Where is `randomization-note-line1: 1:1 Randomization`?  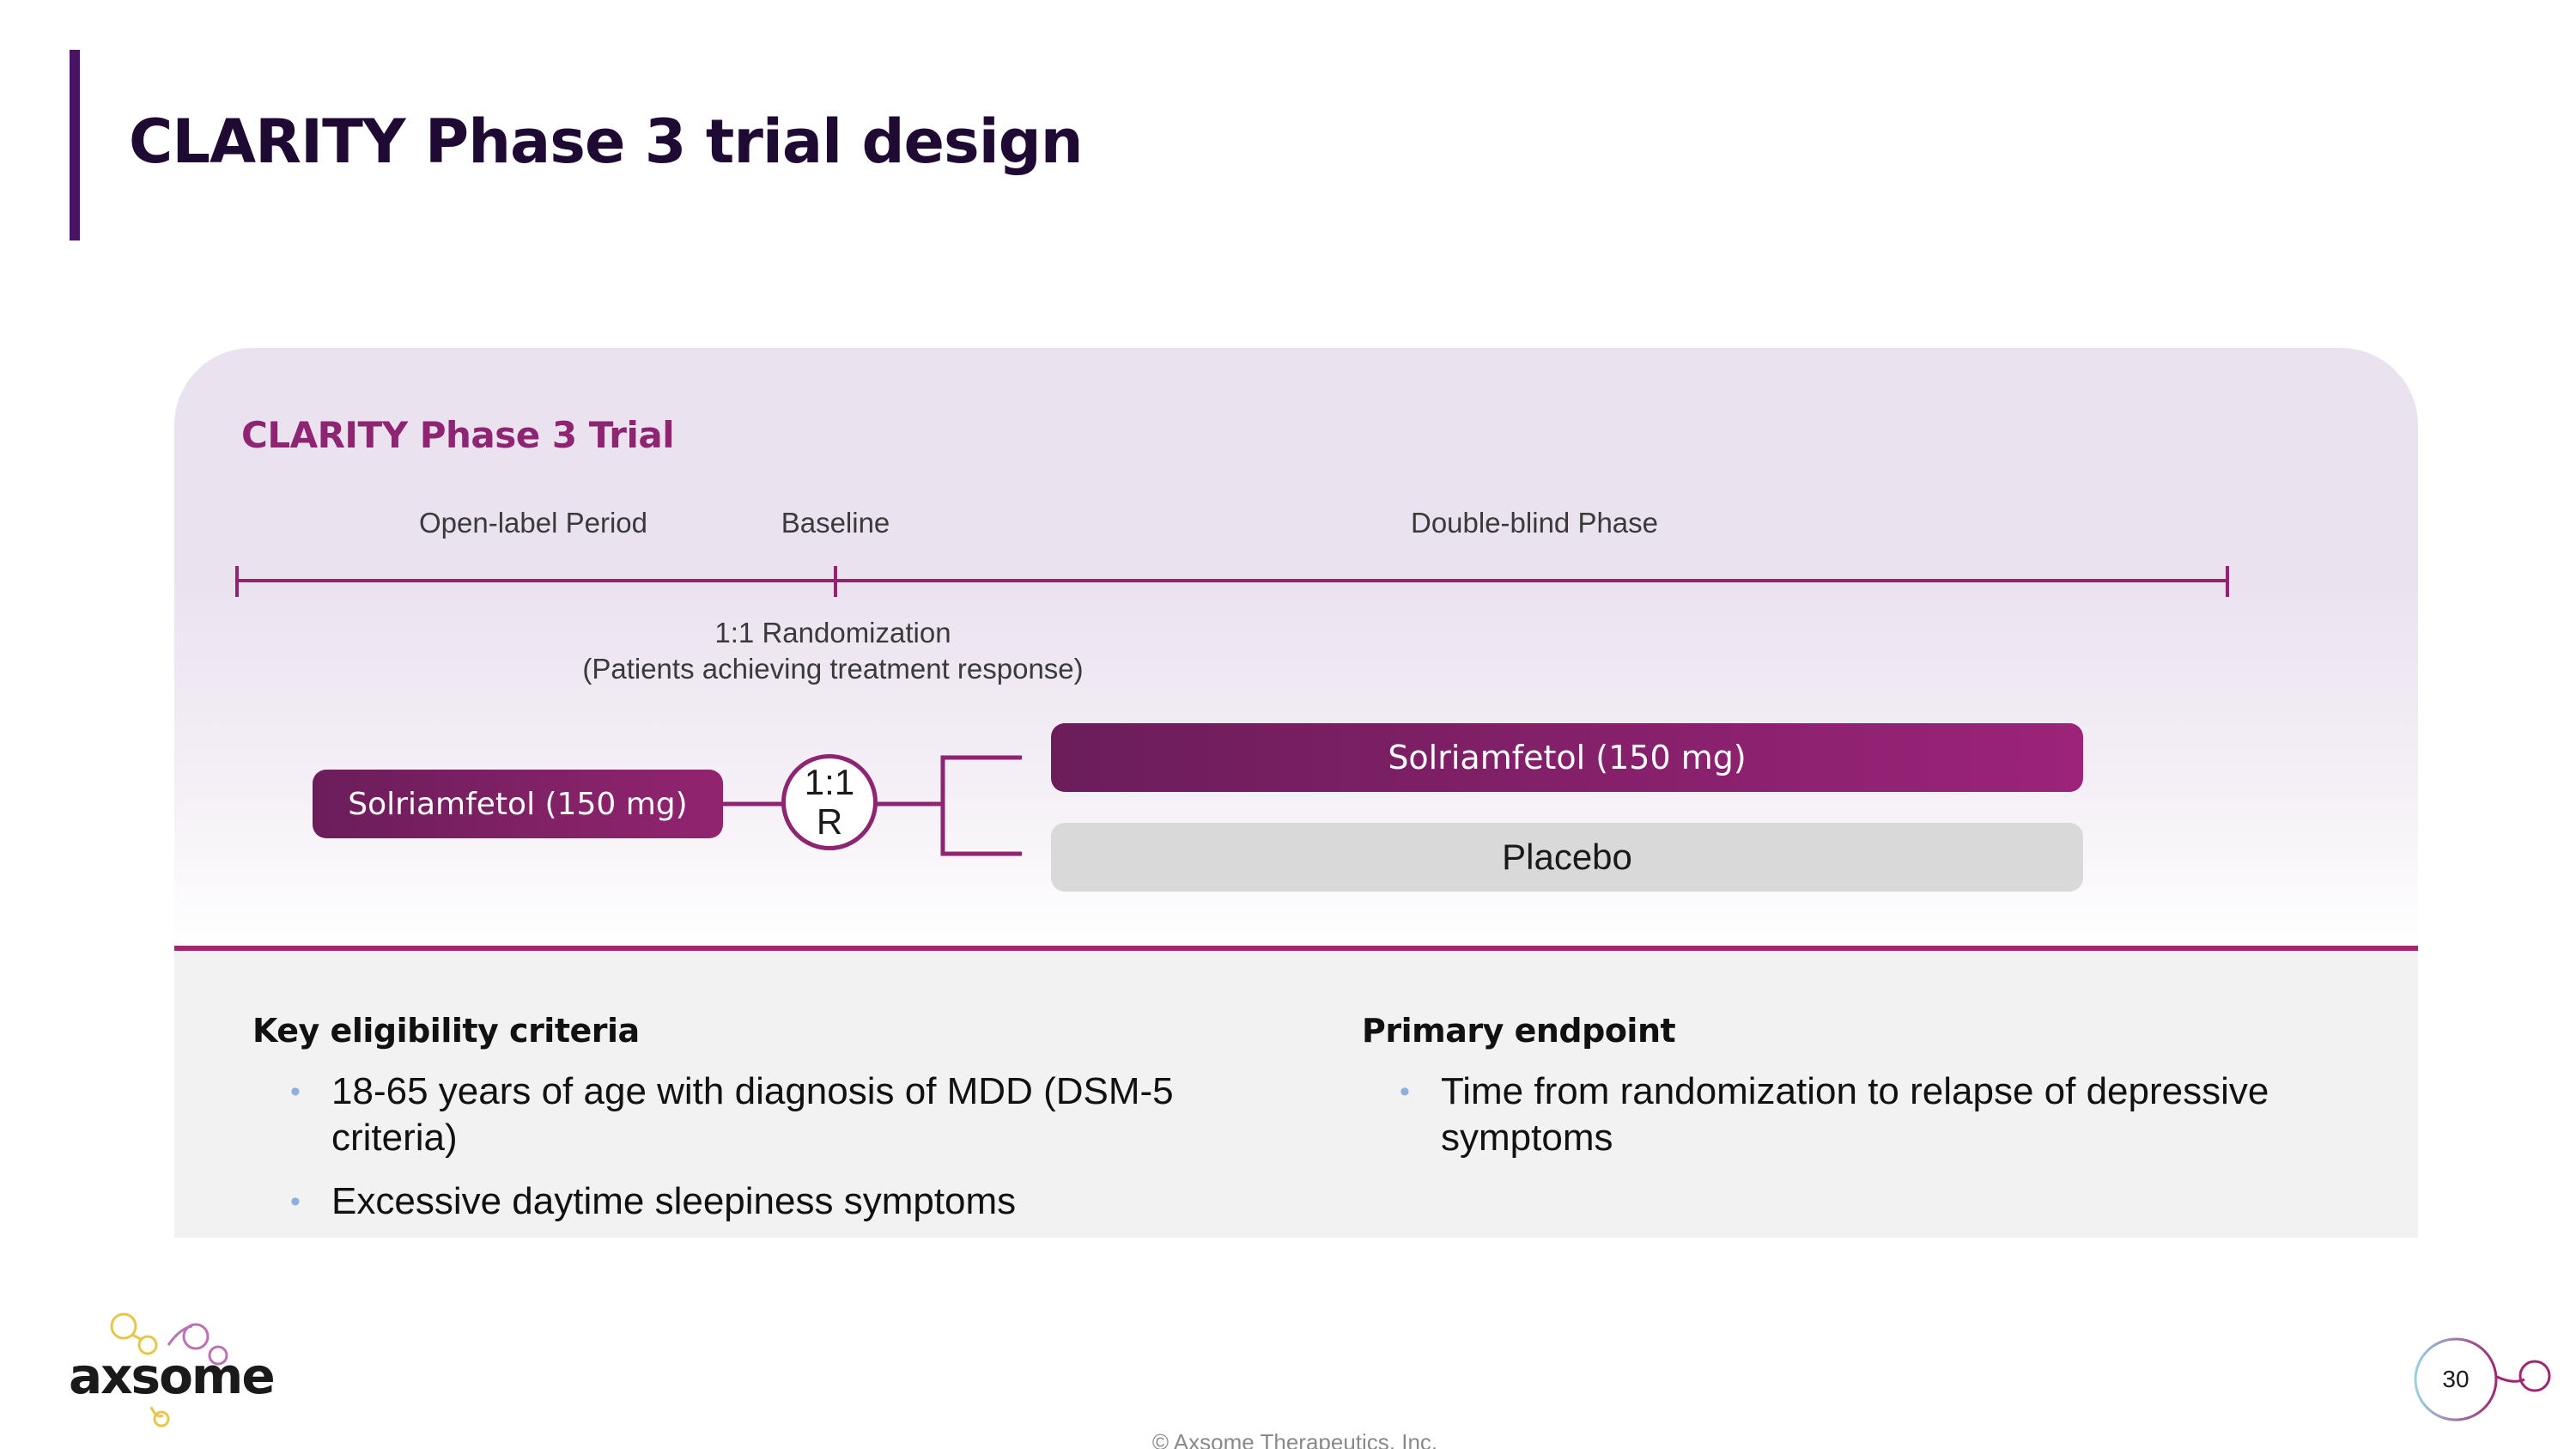 randomization-note-line1: 1:1 Randomization is located at coordinates (832, 632).